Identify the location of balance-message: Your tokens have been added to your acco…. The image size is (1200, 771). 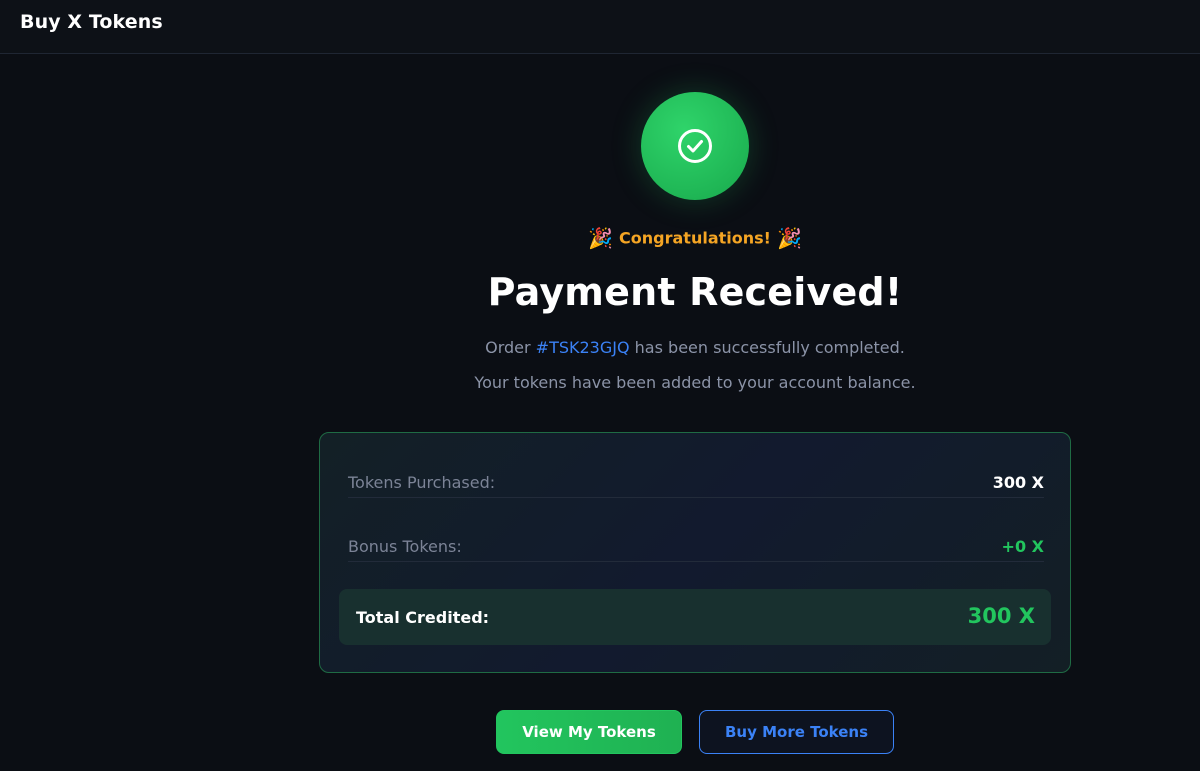
(695, 382).